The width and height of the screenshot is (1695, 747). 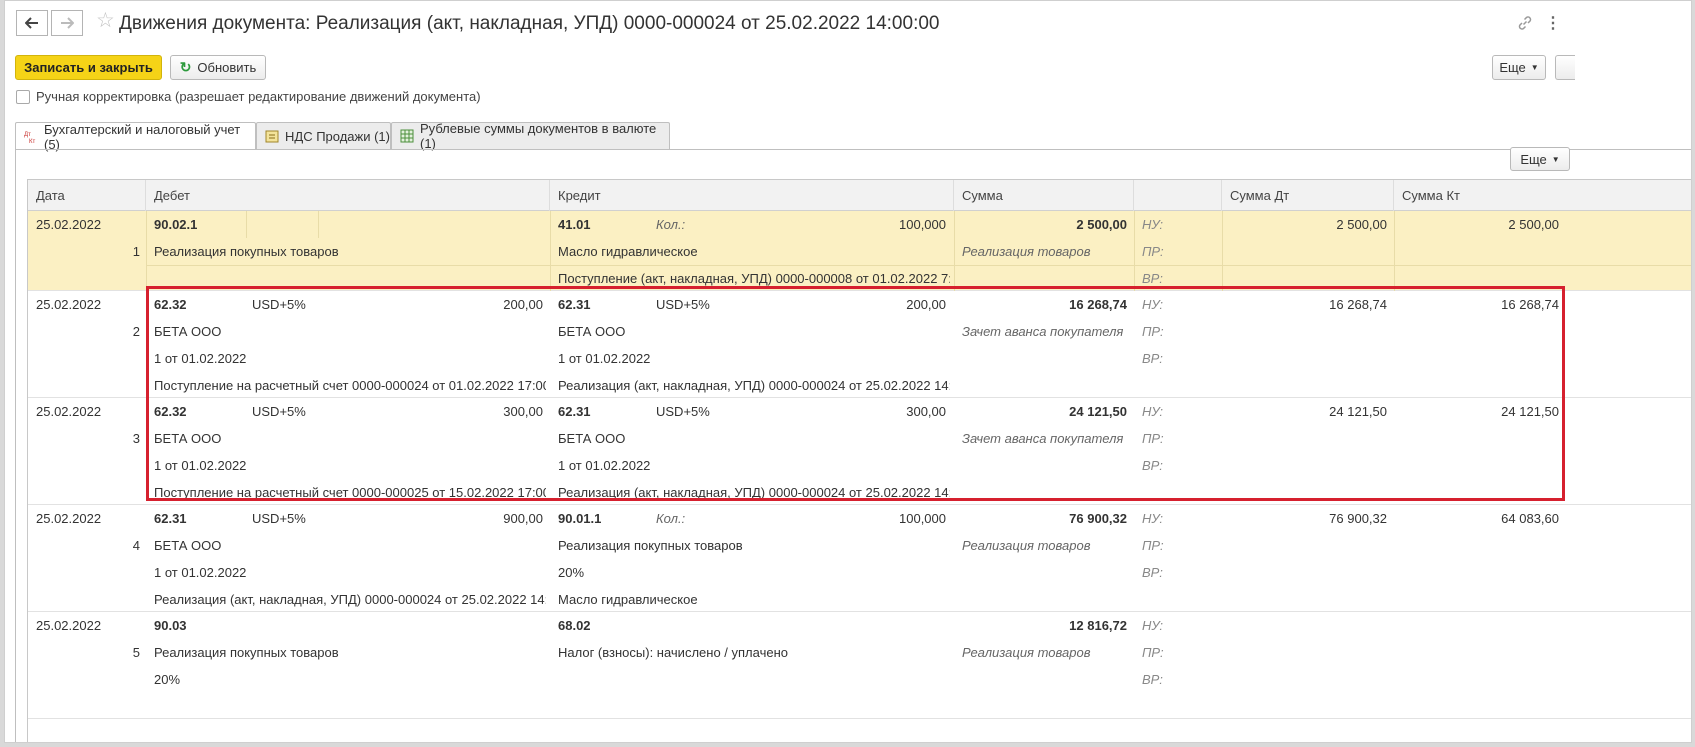 I want to click on col-sum-dt: Сумма Дт, so click(x=1308, y=195).